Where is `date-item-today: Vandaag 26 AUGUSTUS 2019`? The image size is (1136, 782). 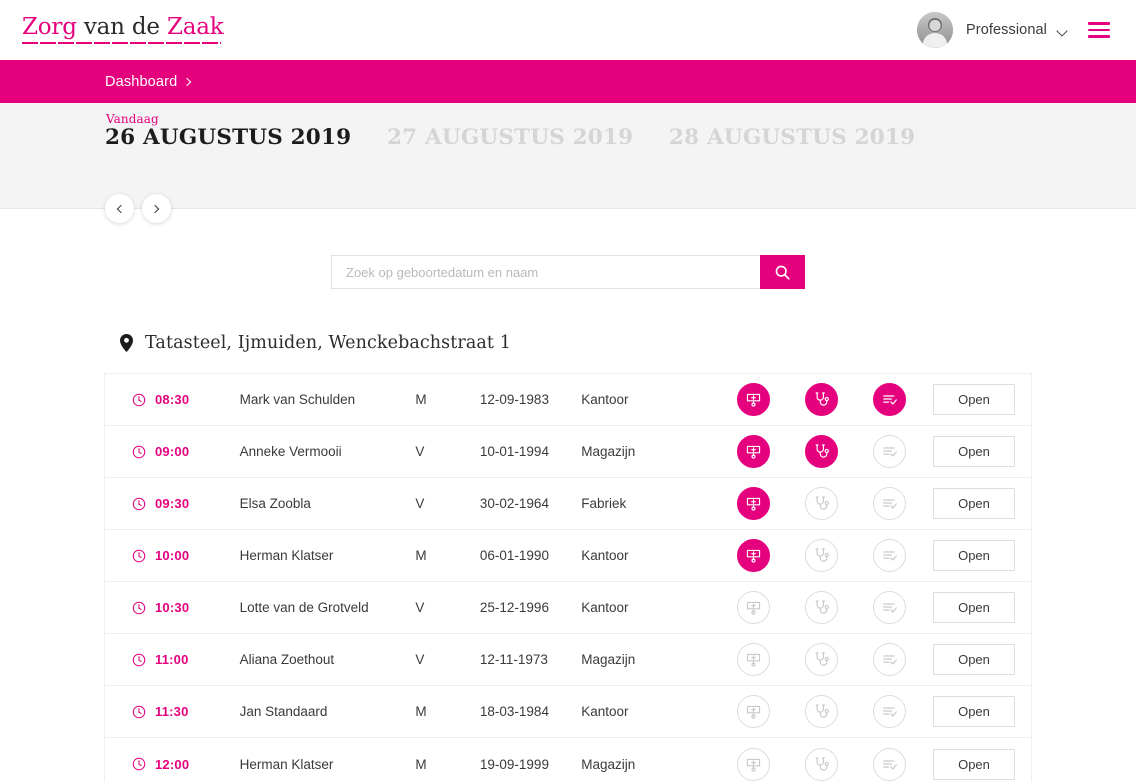
date-item-today: Vandaag 26 AUGUSTUS 2019 is located at coordinates (246, 131).